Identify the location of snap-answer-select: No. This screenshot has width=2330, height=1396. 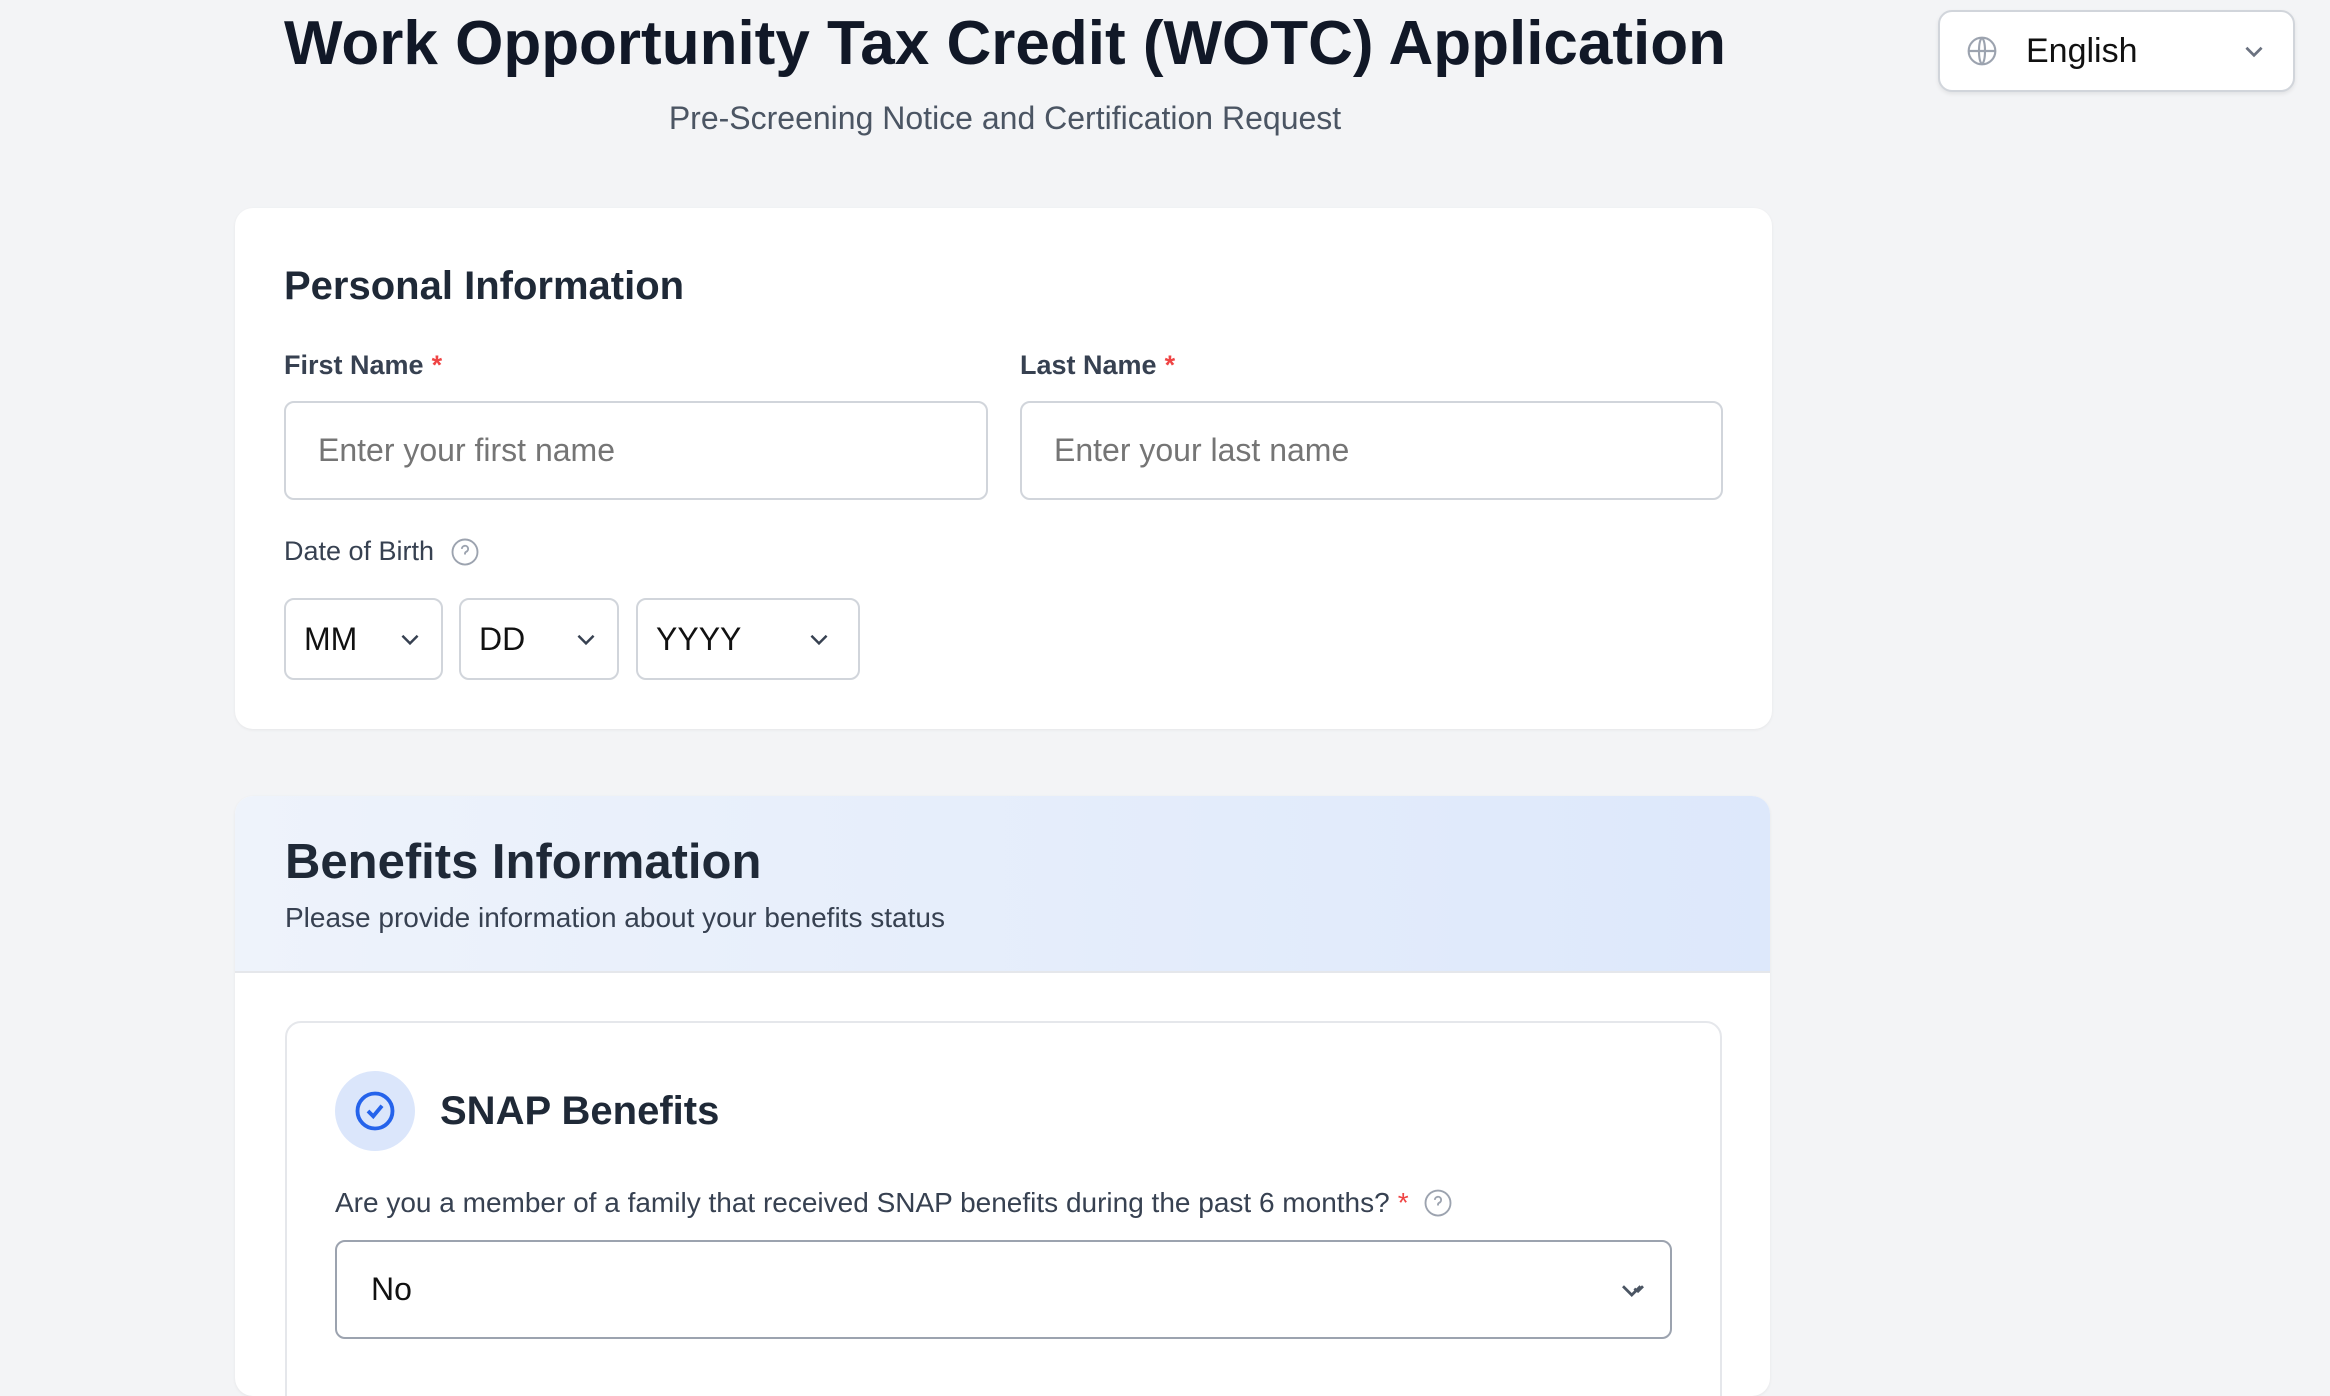
(1003, 1289).